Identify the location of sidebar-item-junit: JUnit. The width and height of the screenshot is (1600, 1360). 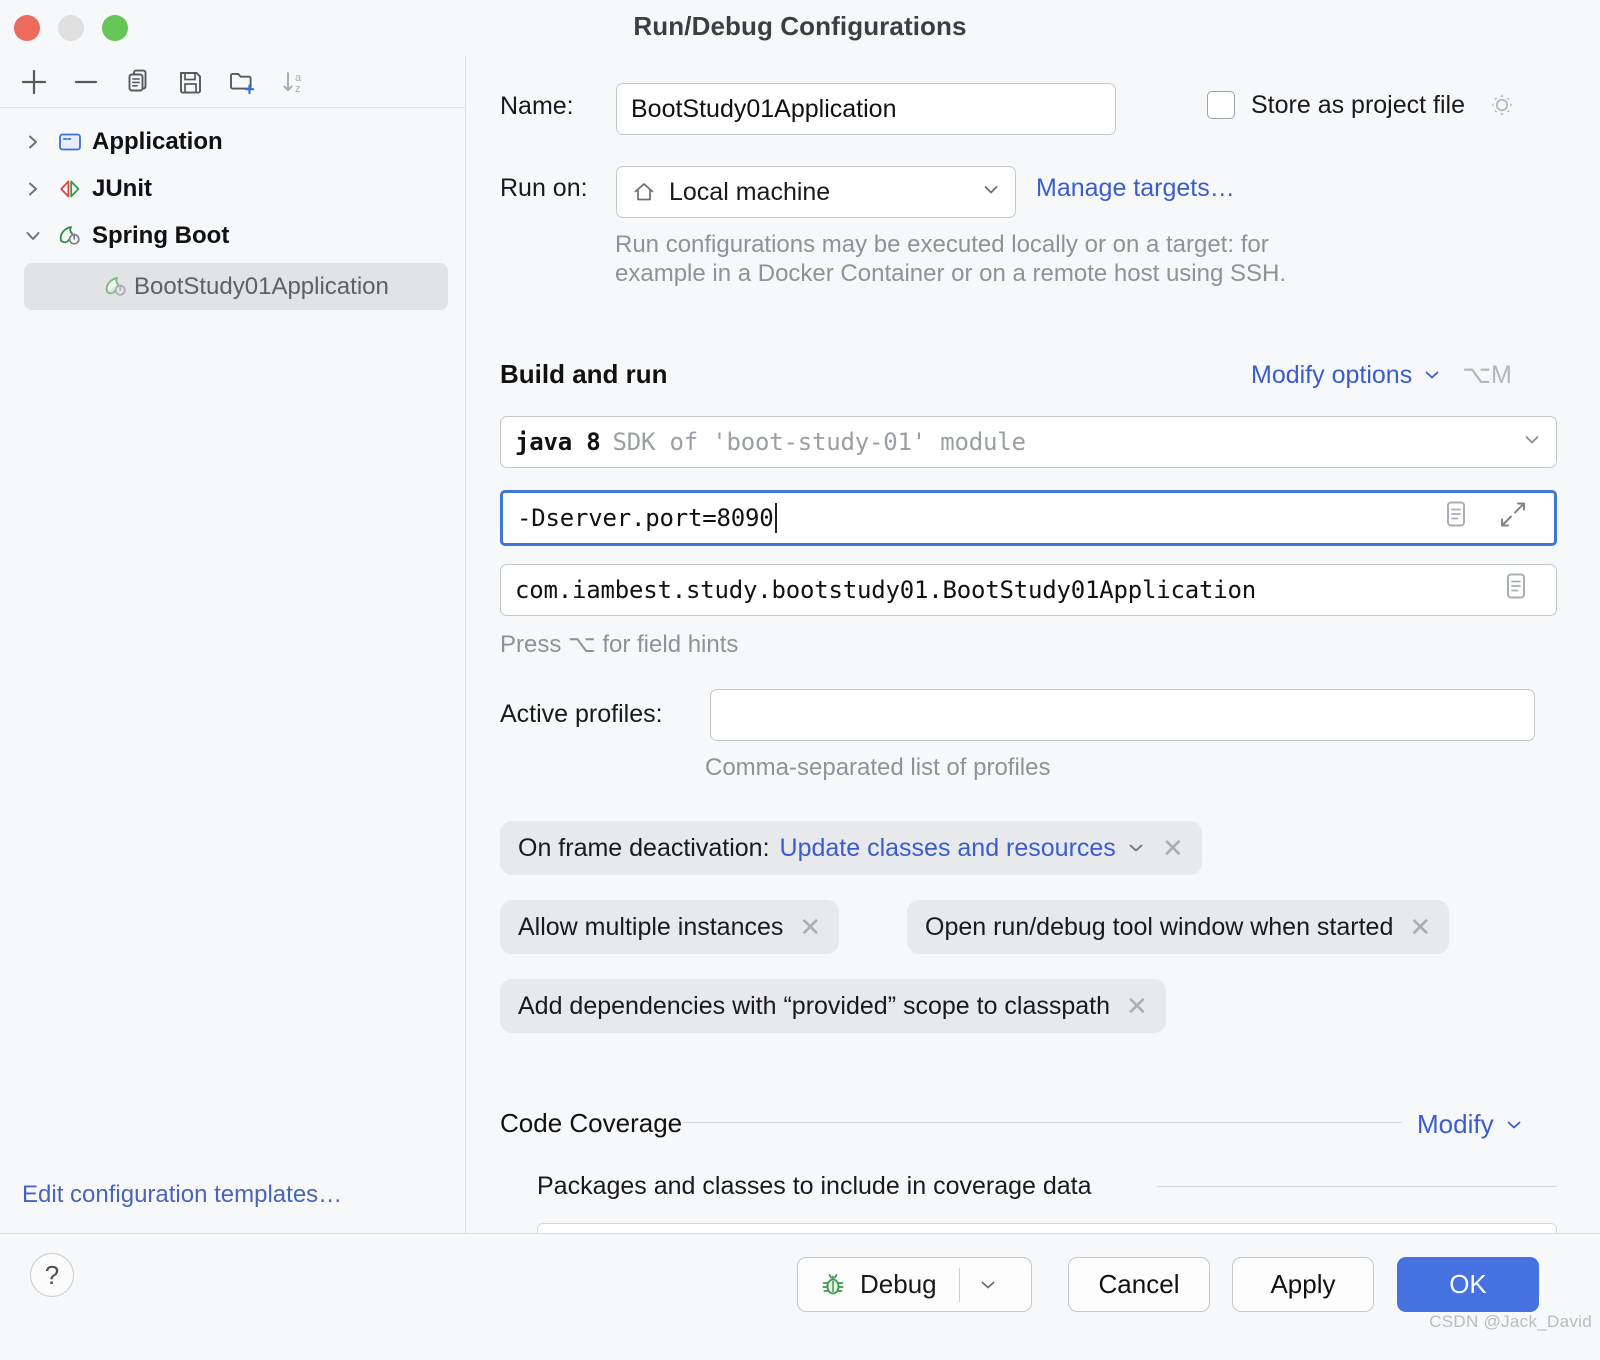
(233, 188).